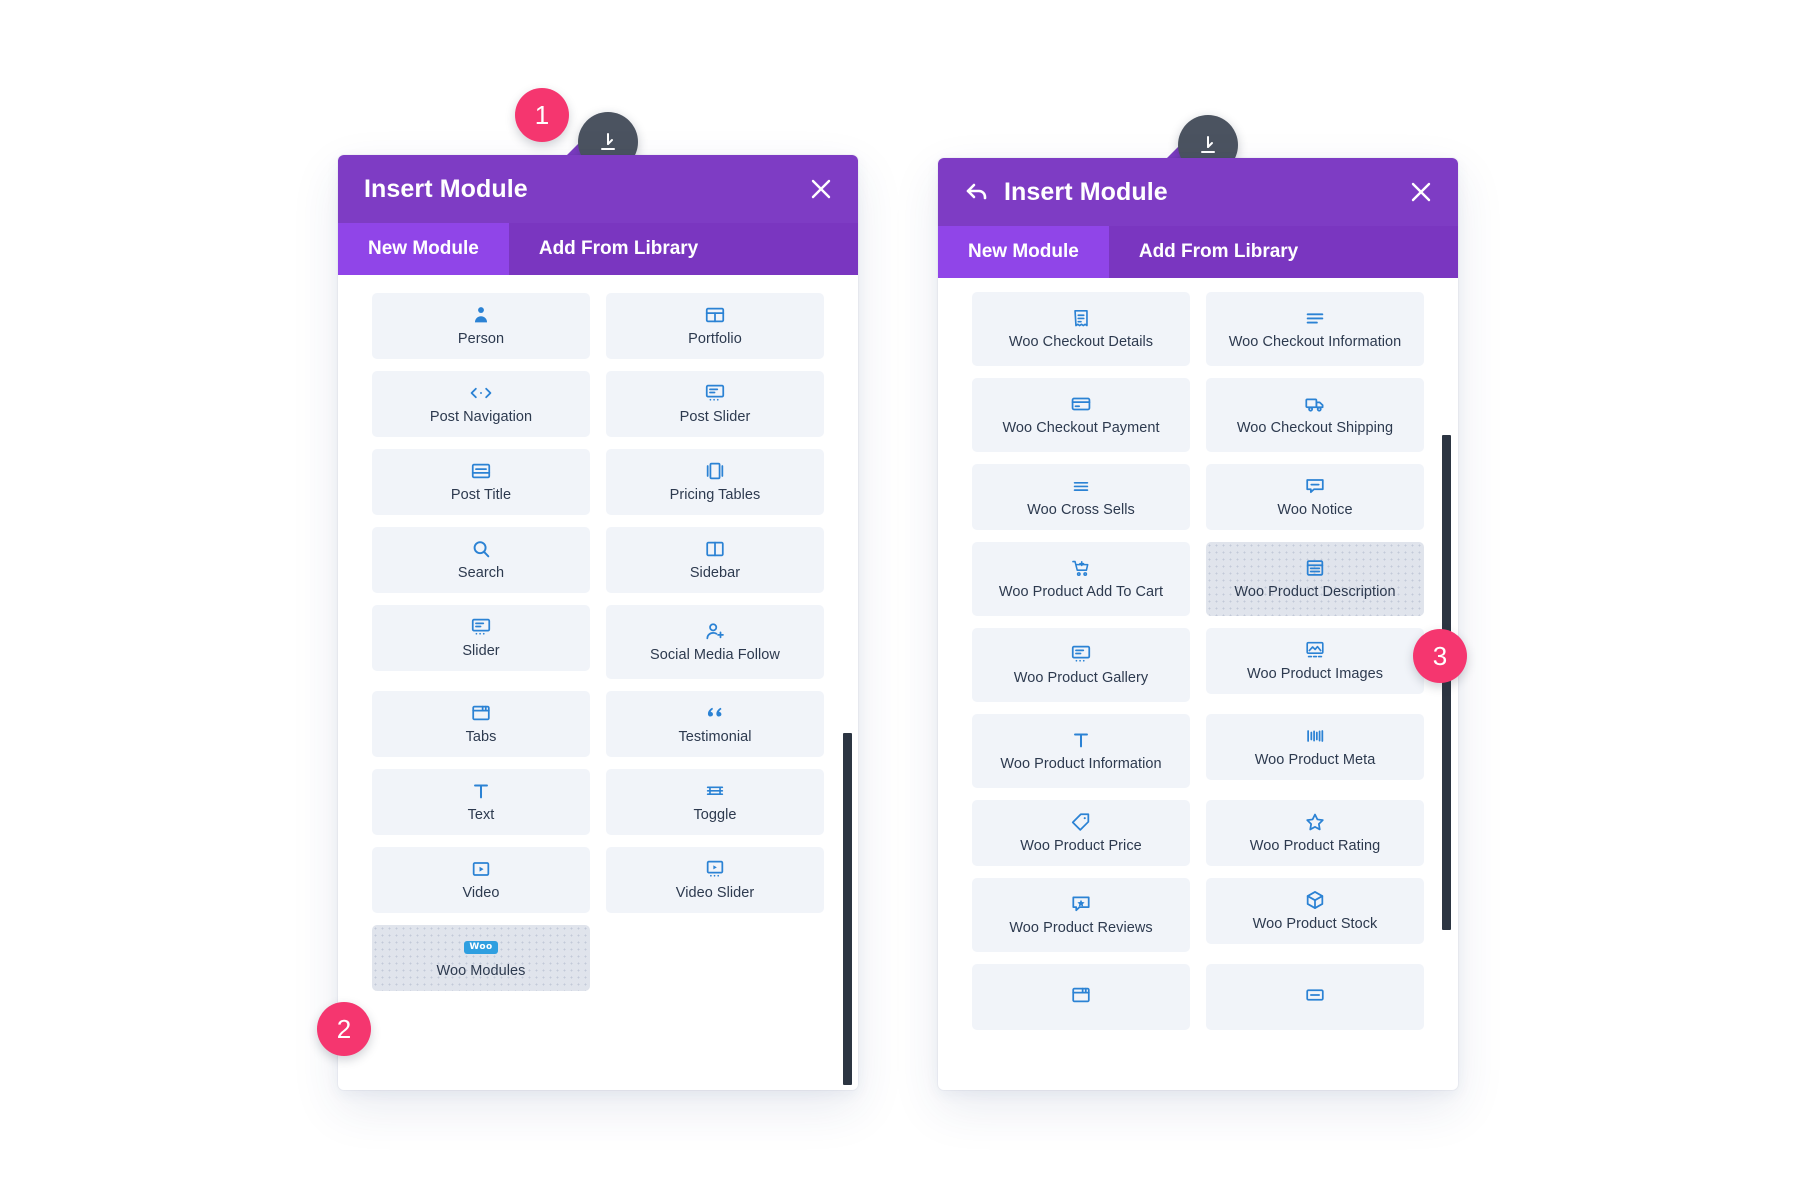 The image size is (1800, 1195). What do you see at coordinates (481, 393) in the screenshot?
I see `post-navigation-icon` at bounding box center [481, 393].